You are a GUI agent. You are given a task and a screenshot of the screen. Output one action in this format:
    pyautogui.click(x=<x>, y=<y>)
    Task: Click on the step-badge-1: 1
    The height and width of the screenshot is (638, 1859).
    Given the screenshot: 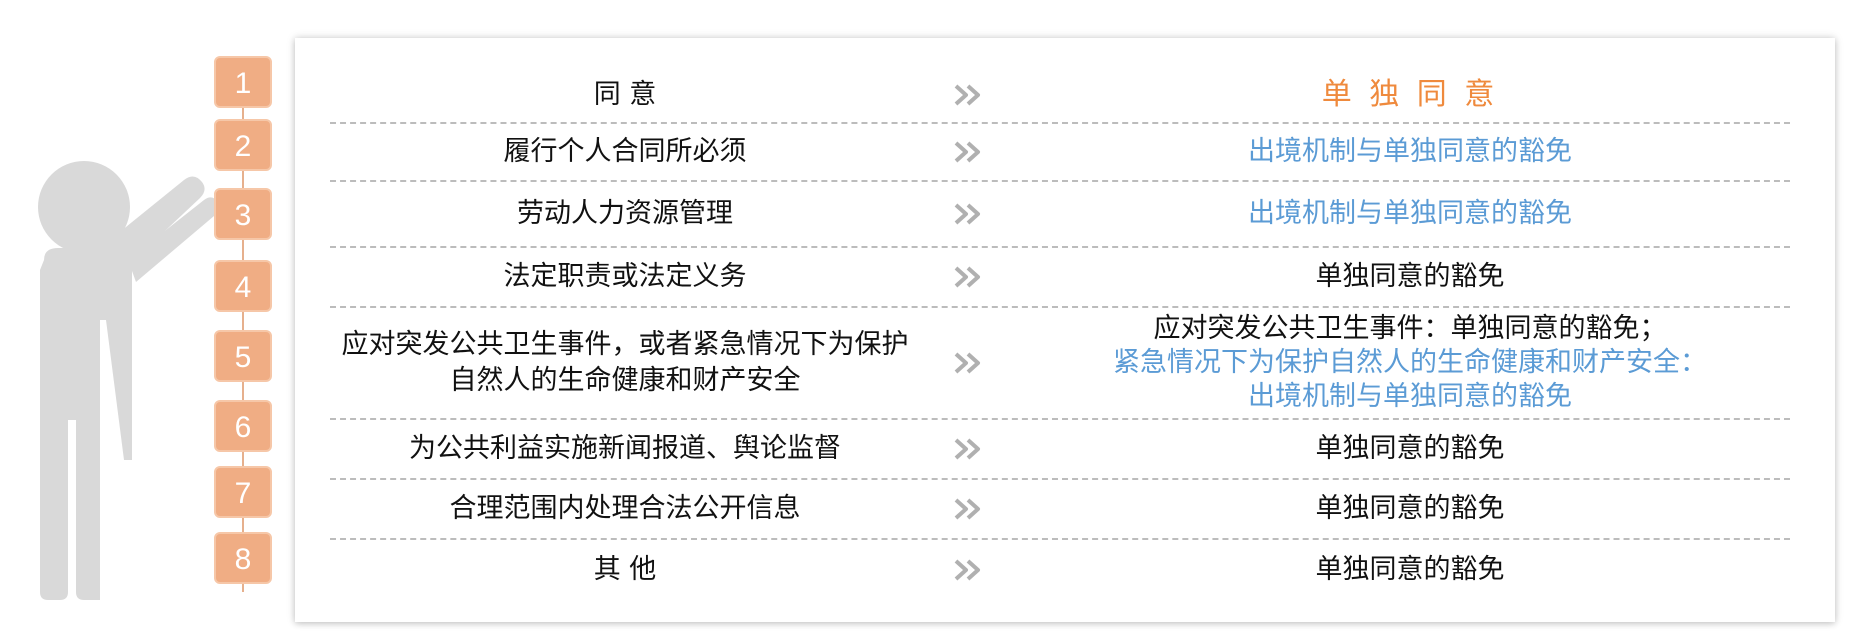 What is the action you would take?
    pyautogui.click(x=243, y=82)
    